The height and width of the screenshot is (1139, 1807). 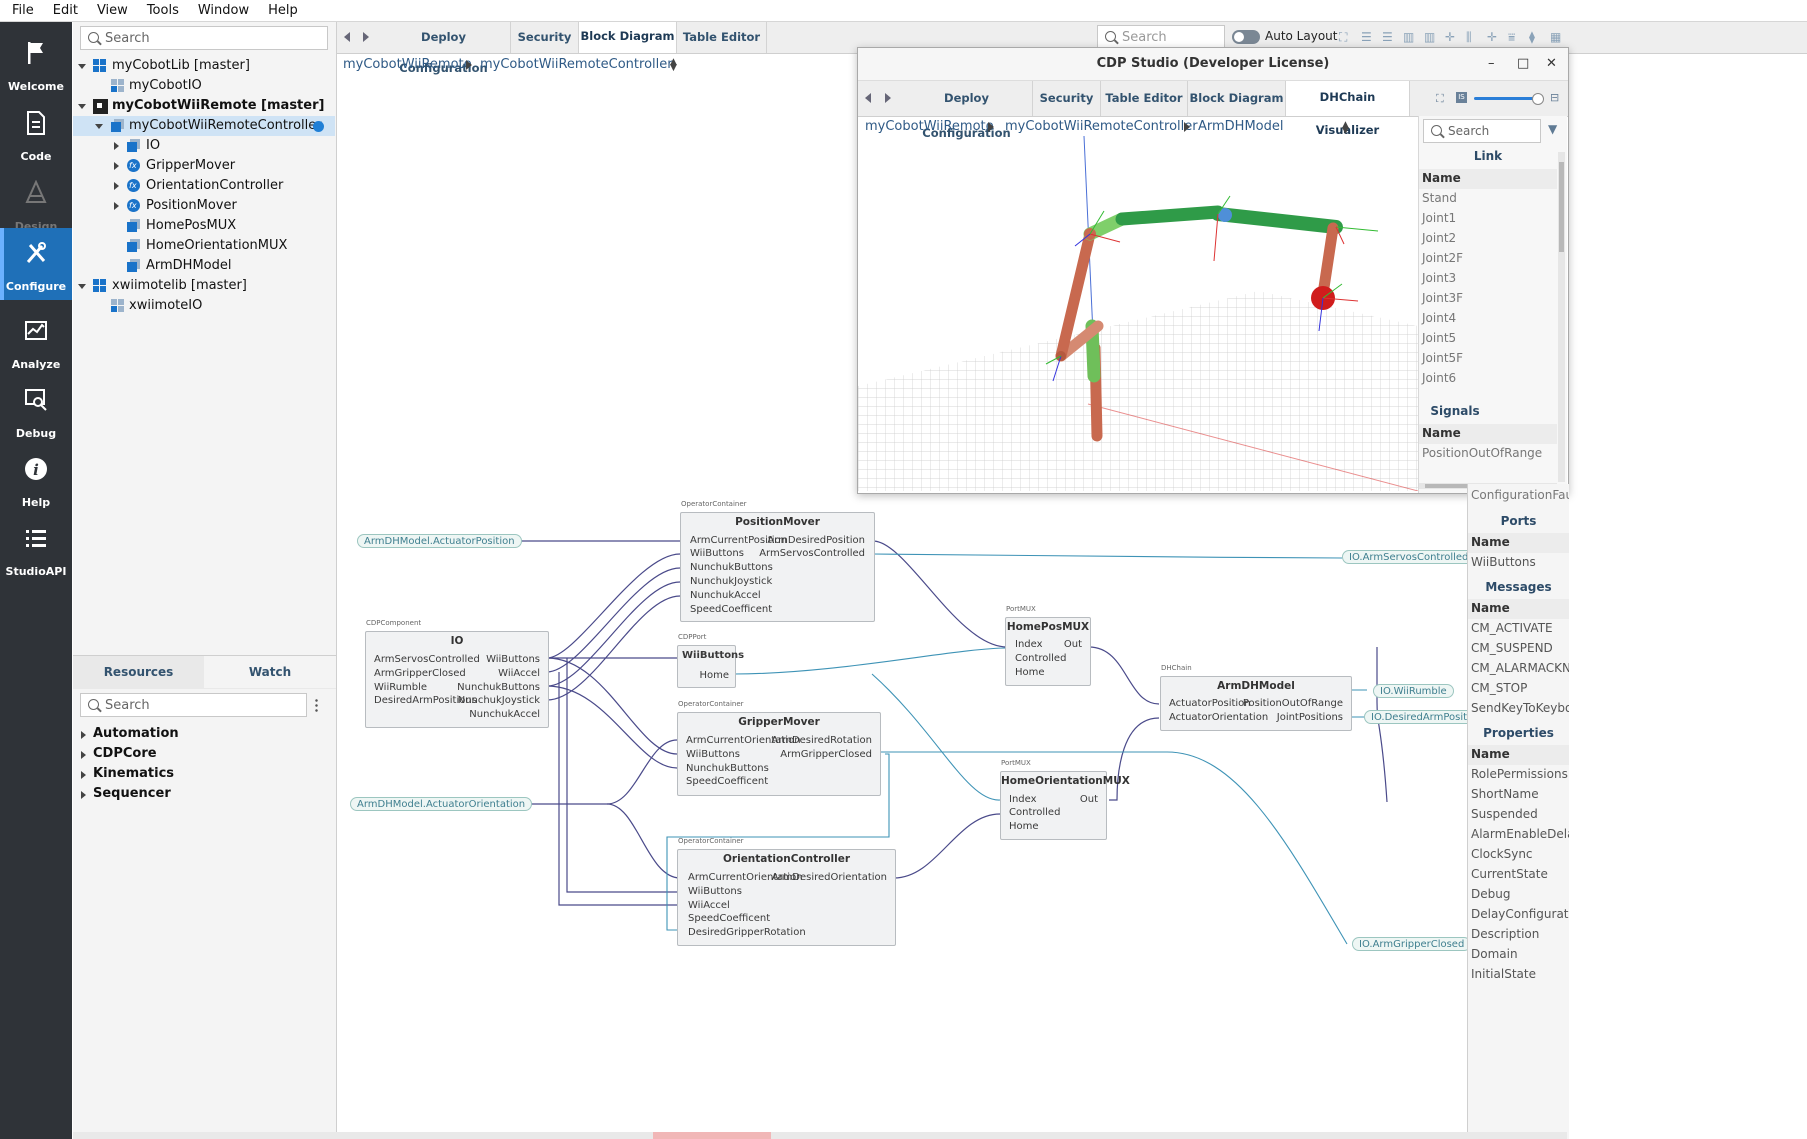 I want to click on link-row: Joint3F, so click(x=1442, y=298).